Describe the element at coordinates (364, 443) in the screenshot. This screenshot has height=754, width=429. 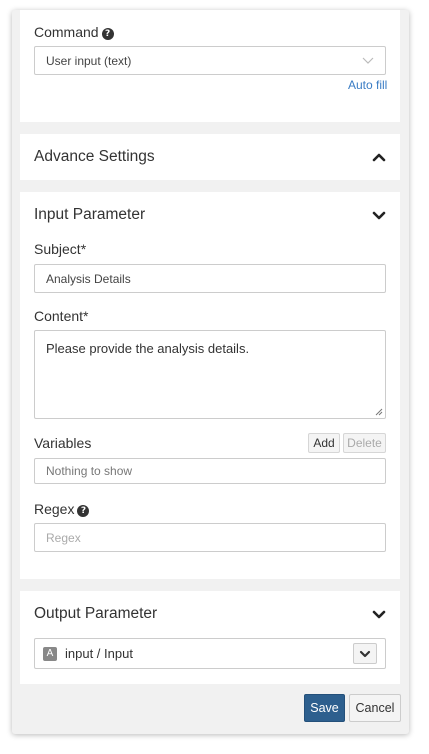
I see `delete-variable-button: Delete` at that location.